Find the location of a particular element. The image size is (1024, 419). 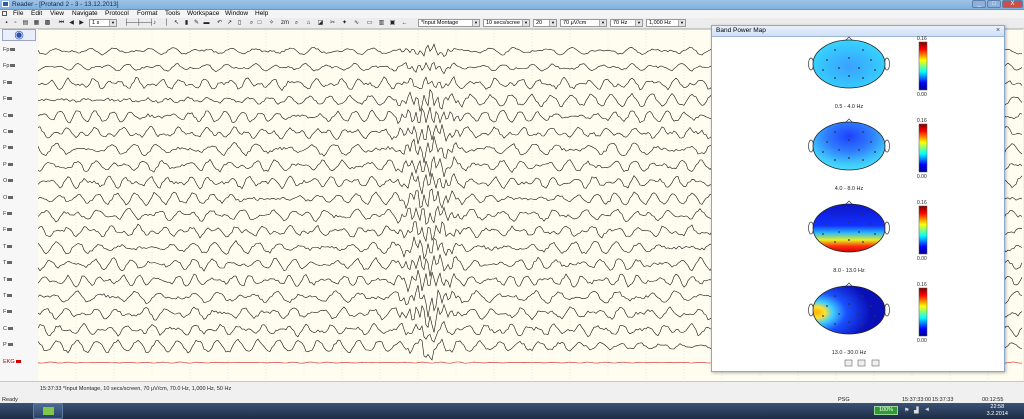

save-icon: ▪ is located at coordinates (6, 23).